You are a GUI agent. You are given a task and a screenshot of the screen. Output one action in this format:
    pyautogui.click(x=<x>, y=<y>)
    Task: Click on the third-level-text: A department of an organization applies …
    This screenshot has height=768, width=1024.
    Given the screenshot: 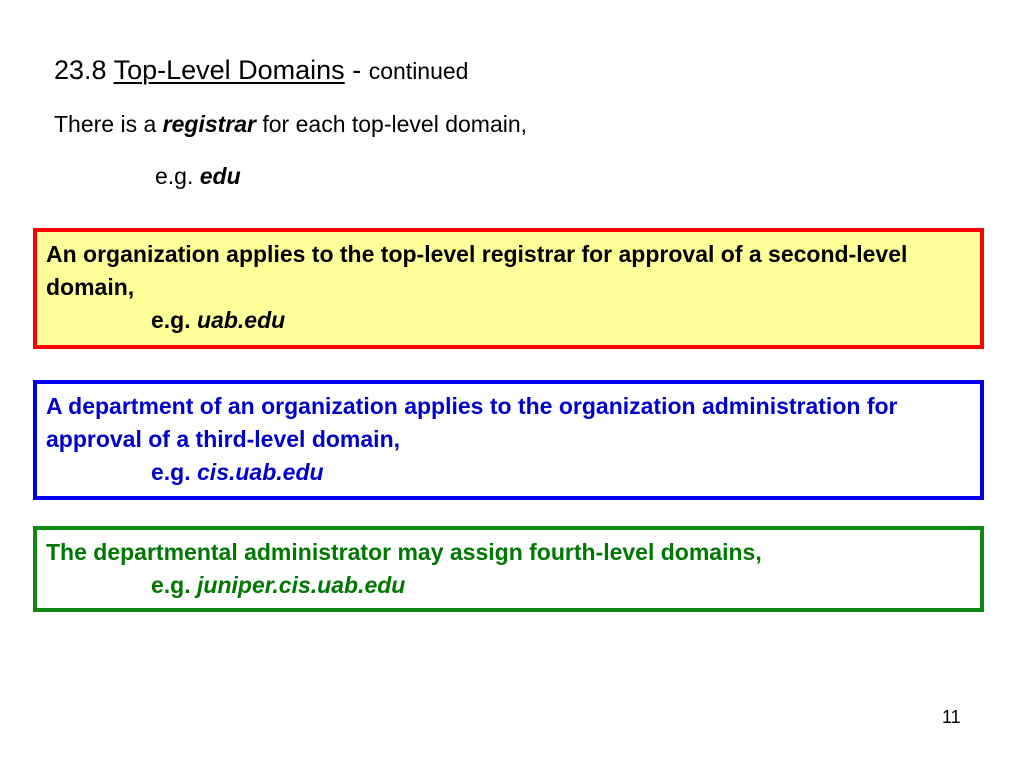 What is the action you would take?
    pyautogui.click(x=472, y=422)
    